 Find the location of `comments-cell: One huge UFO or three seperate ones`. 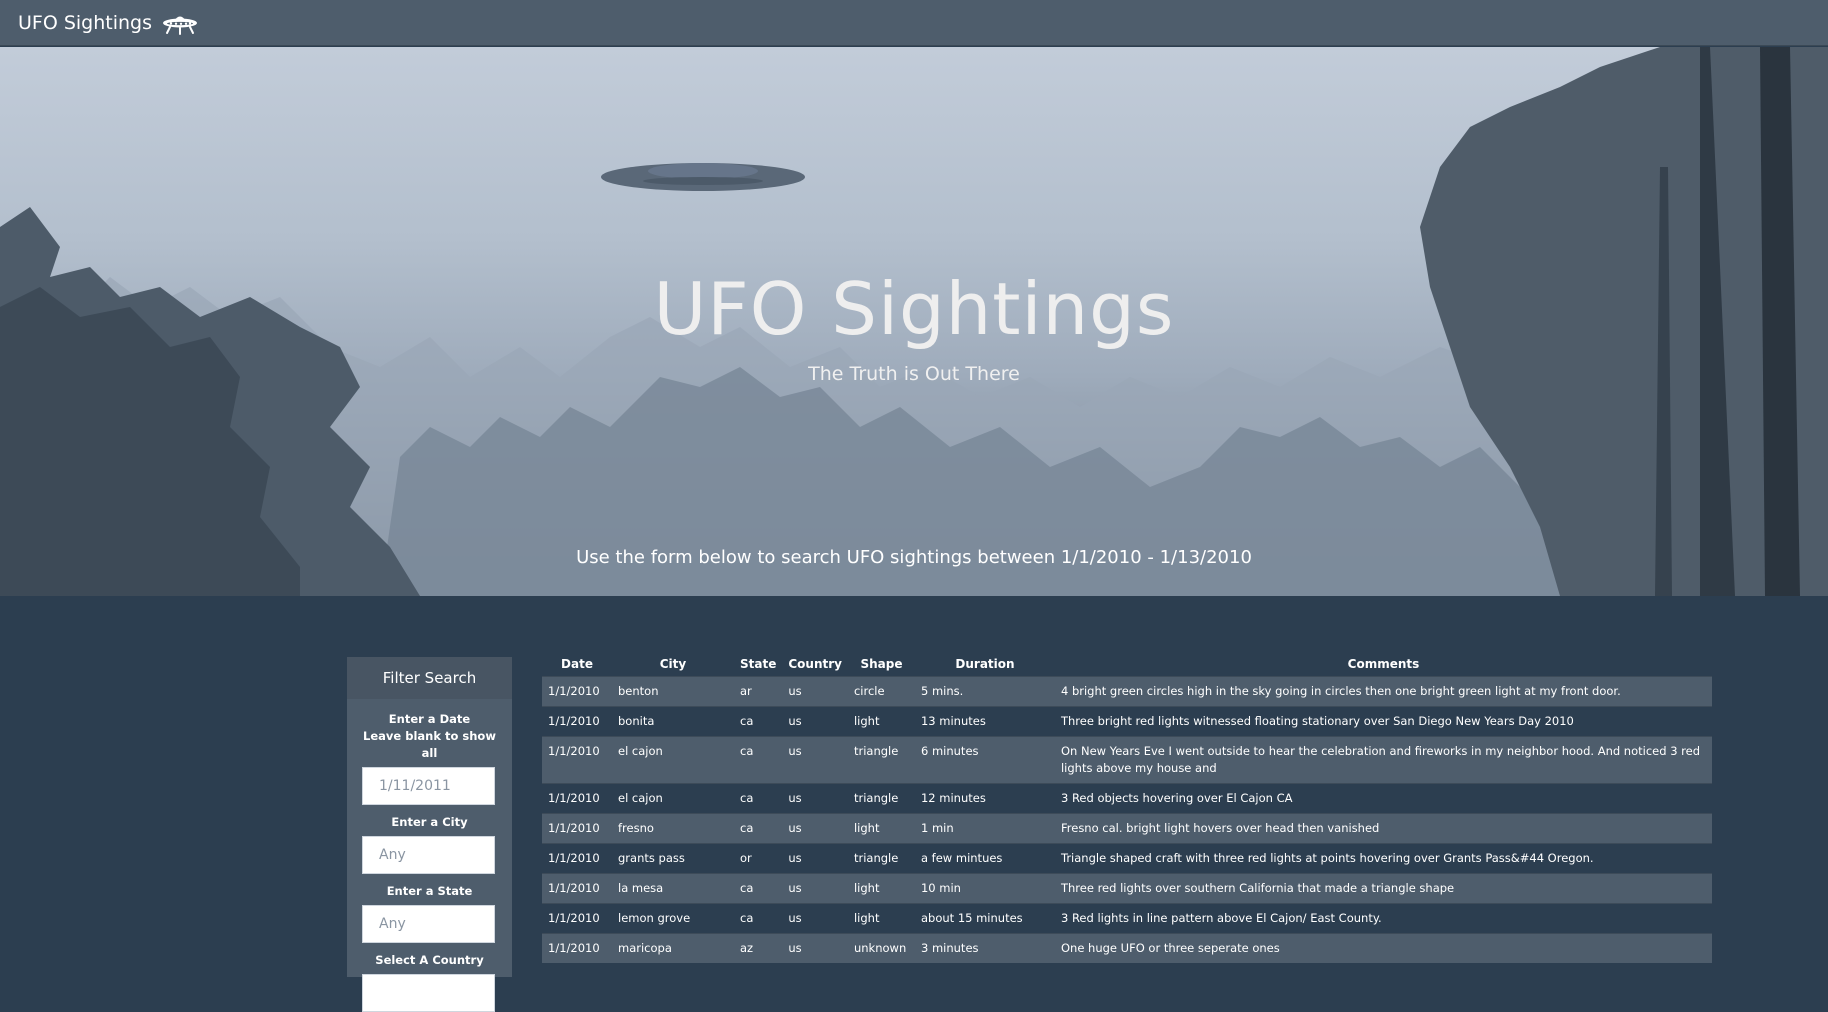

comments-cell: One huge UFO or three seperate ones is located at coordinates (1170, 948).